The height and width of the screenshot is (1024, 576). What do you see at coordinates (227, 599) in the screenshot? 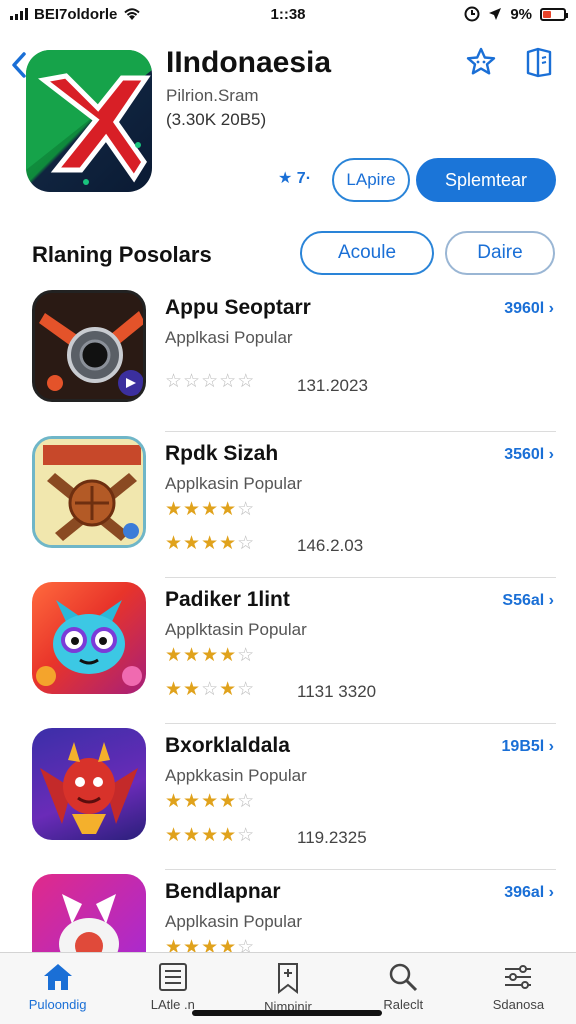
I see `app-name: Padiker 1lint` at bounding box center [227, 599].